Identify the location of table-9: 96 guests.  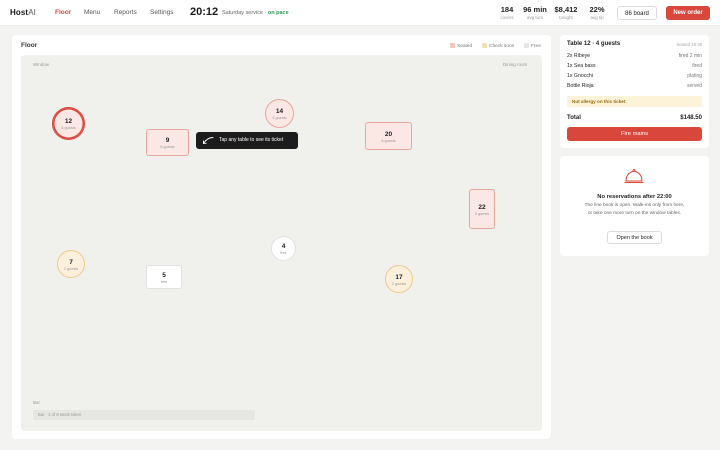
(167, 142).